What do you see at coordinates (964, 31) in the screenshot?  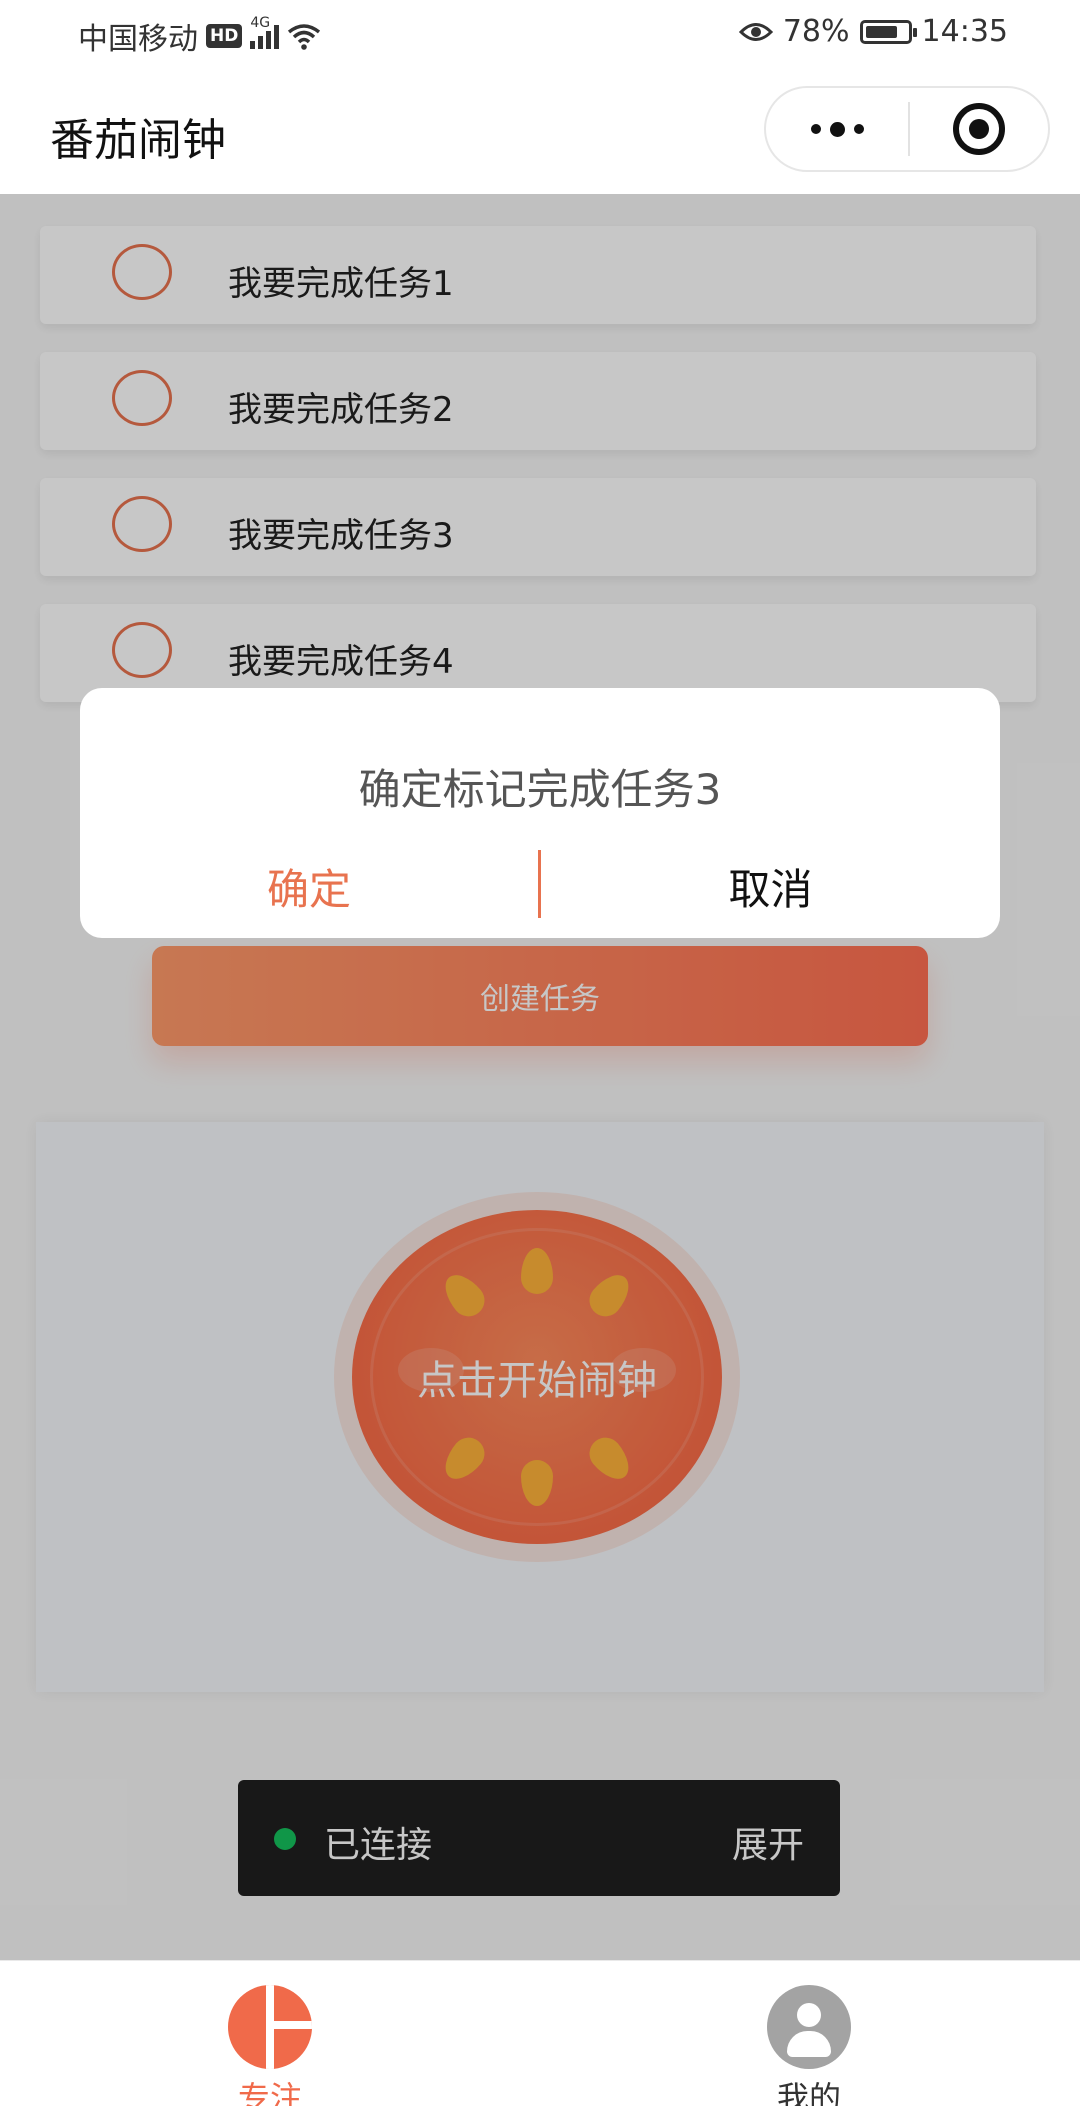 I see `clock-time: 14:35` at bounding box center [964, 31].